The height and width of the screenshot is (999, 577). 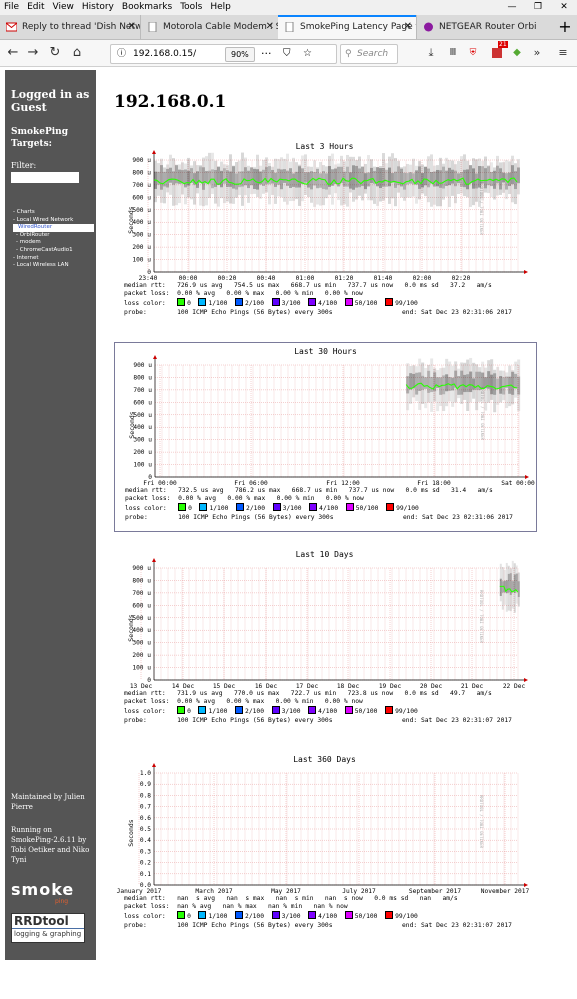 I want to click on menu-bookmarks: Bookmarks, so click(x=147, y=7).